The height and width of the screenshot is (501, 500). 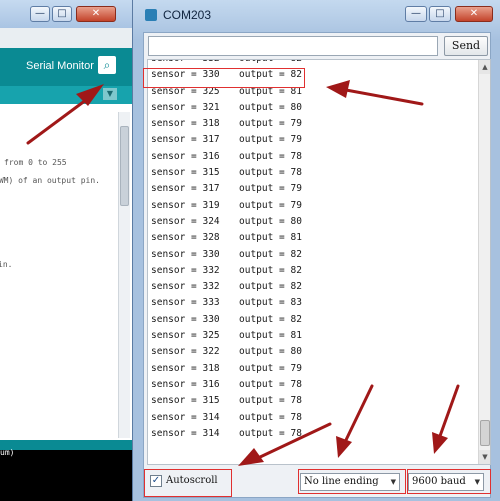 What do you see at coordinates (60, 66) in the screenshot?
I see `serial-monitor-label: Serial Monitor` at bounding box center [60, 66].